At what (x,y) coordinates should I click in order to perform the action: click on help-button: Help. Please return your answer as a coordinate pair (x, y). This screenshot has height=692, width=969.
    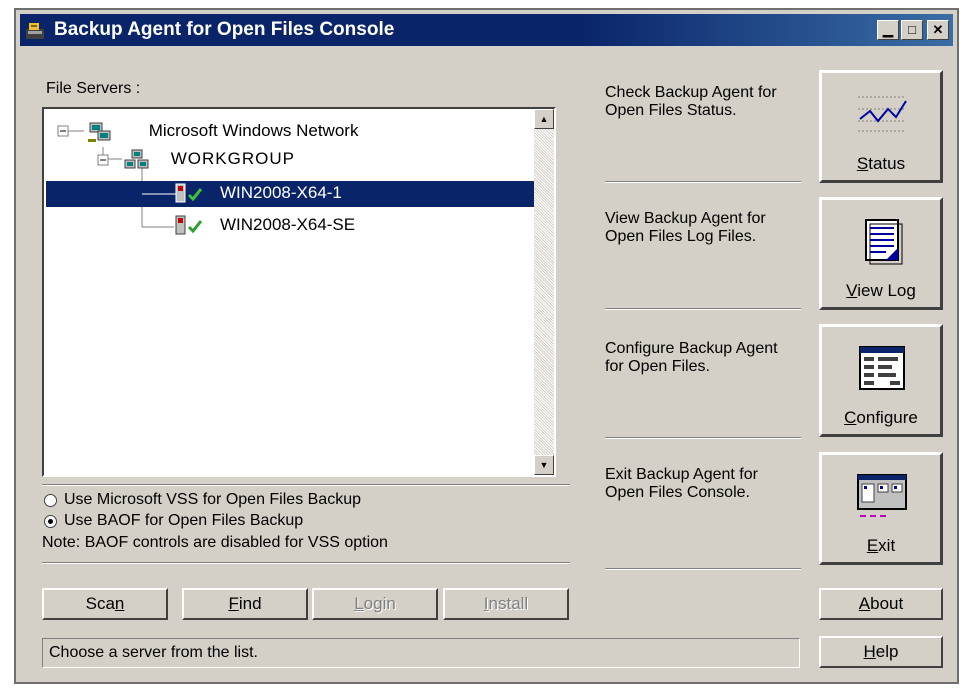
    Looking at the image, I should click on (881, 652).